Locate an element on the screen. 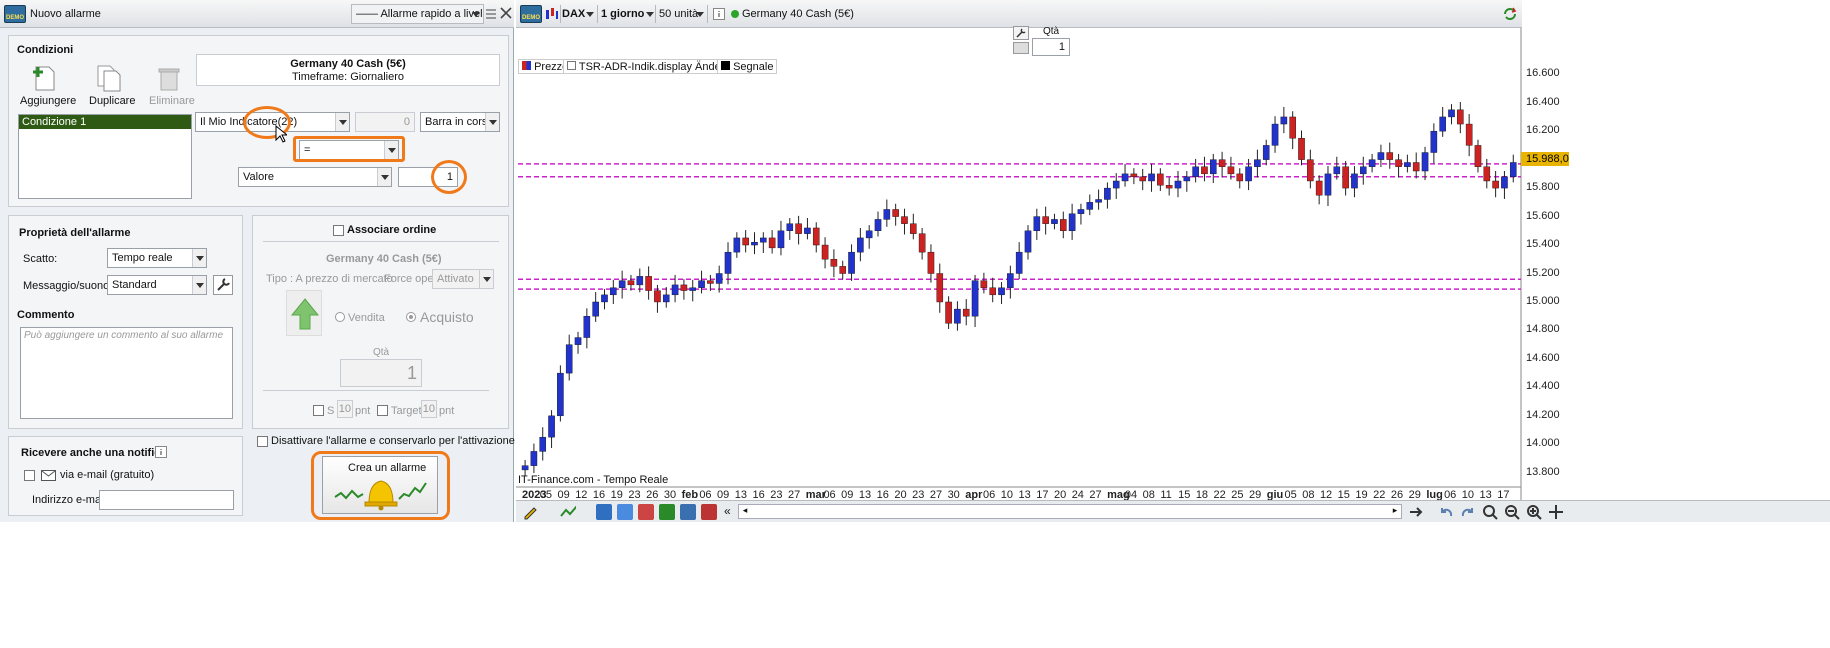  target-checkbox is located at coordinates (382, 410).